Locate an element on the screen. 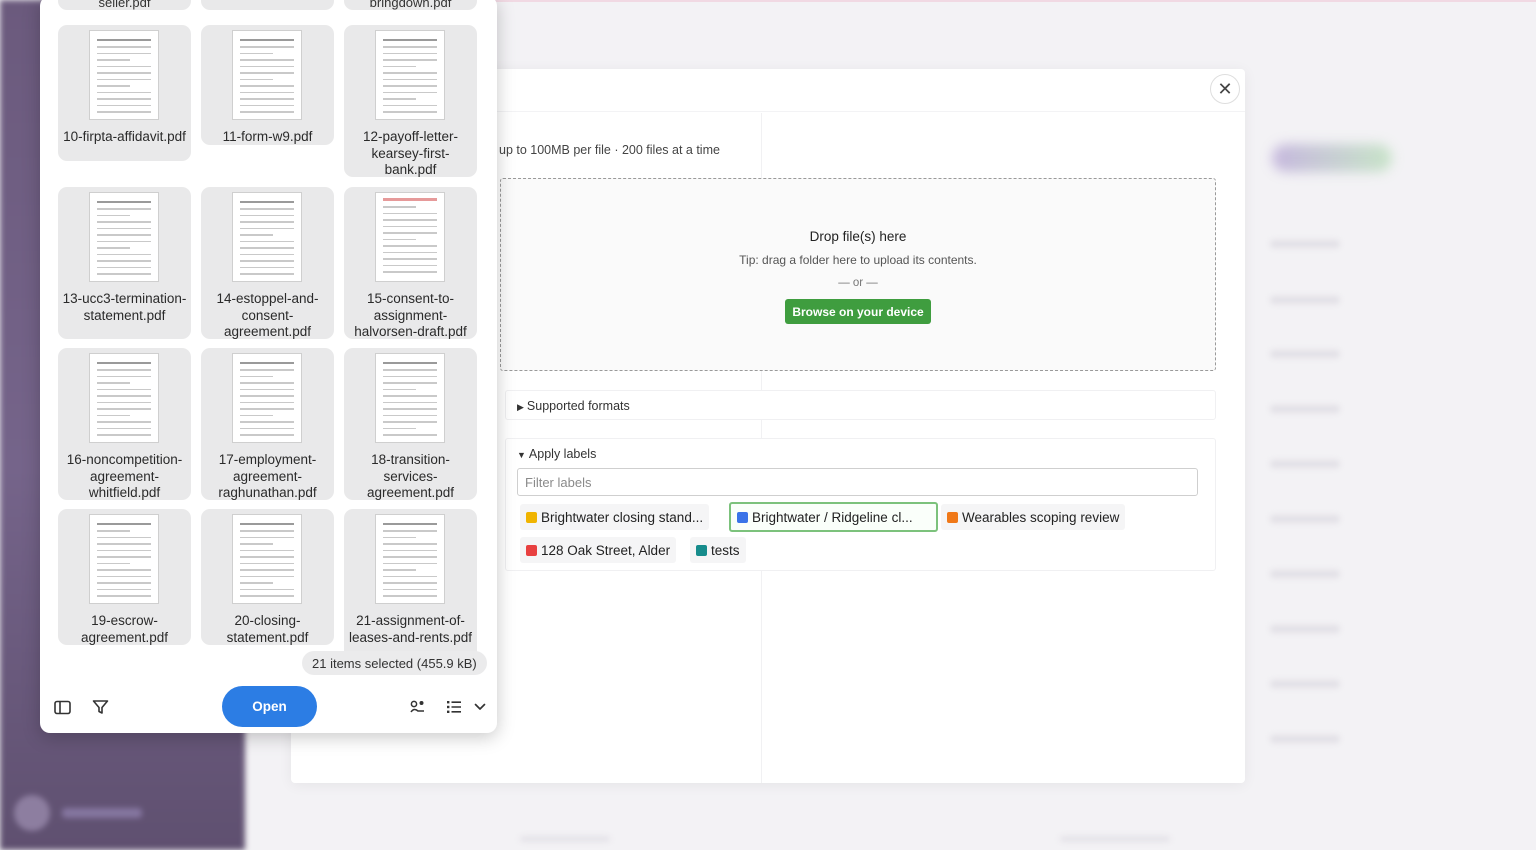 The height and width of the screenshot is (850, 1536). close-button: ✕ is located at coordinates (1225, 89).